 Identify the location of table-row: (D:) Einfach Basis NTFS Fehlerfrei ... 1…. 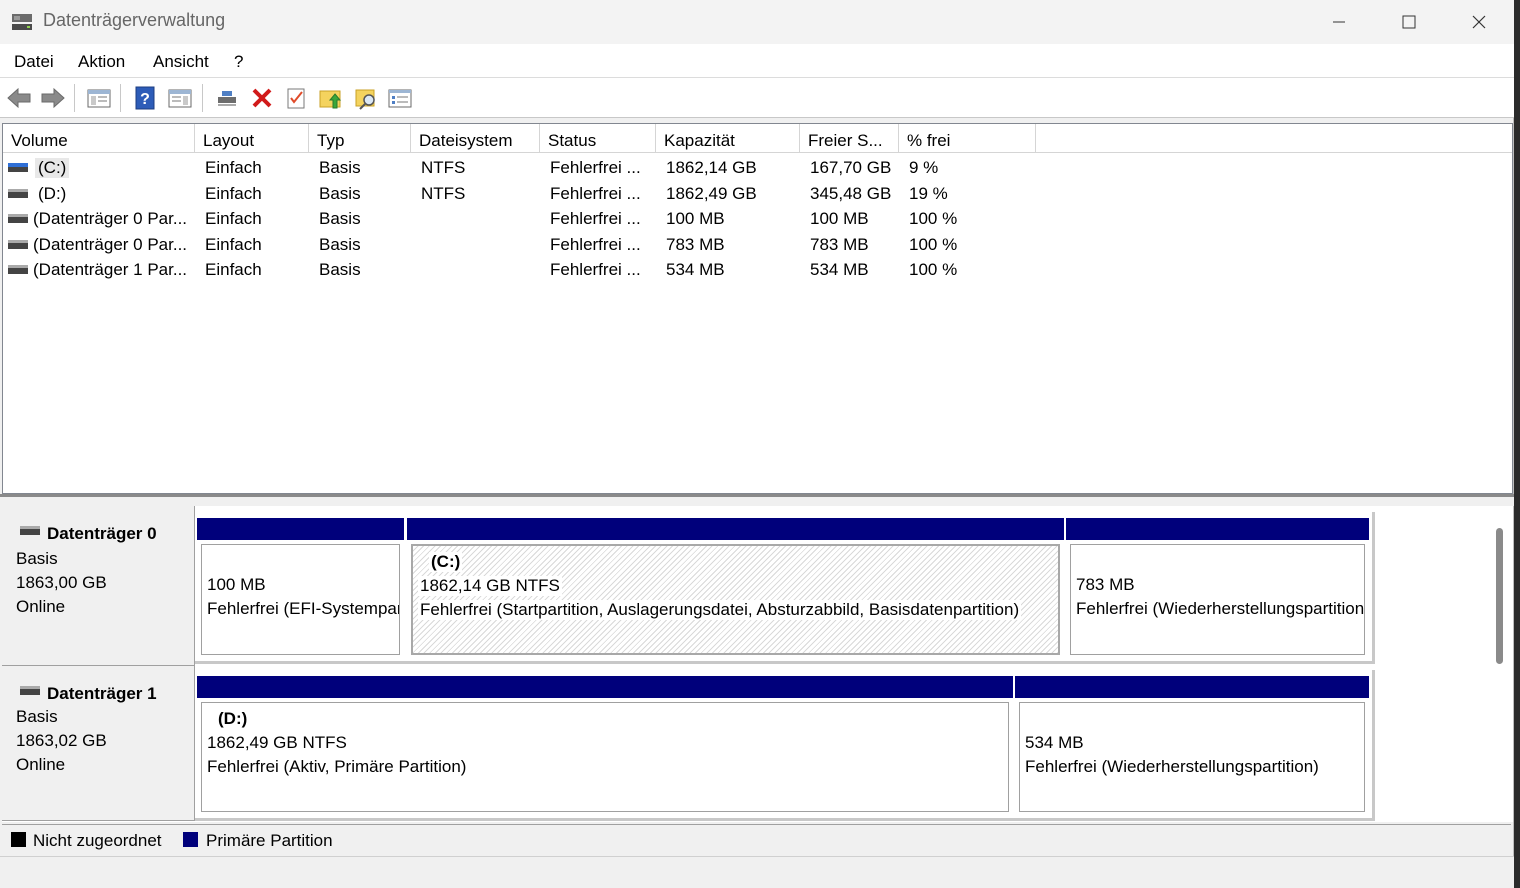
(757, 194).